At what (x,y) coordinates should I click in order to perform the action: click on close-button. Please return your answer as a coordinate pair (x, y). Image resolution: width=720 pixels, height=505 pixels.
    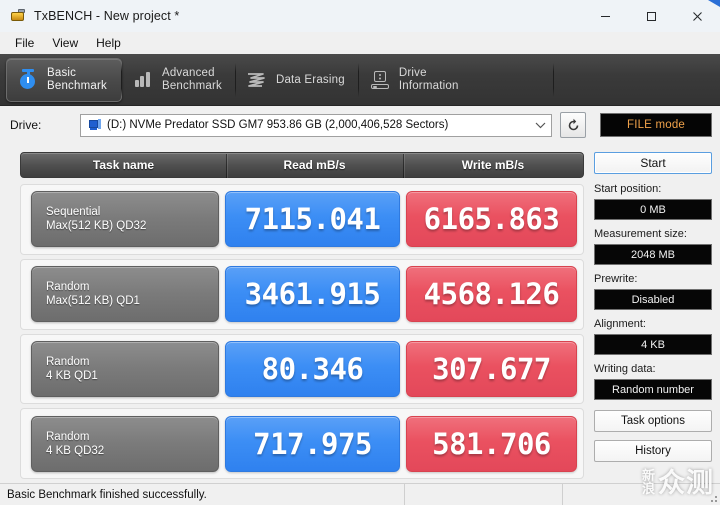
    Looking at the image, I should click on (697, 16).